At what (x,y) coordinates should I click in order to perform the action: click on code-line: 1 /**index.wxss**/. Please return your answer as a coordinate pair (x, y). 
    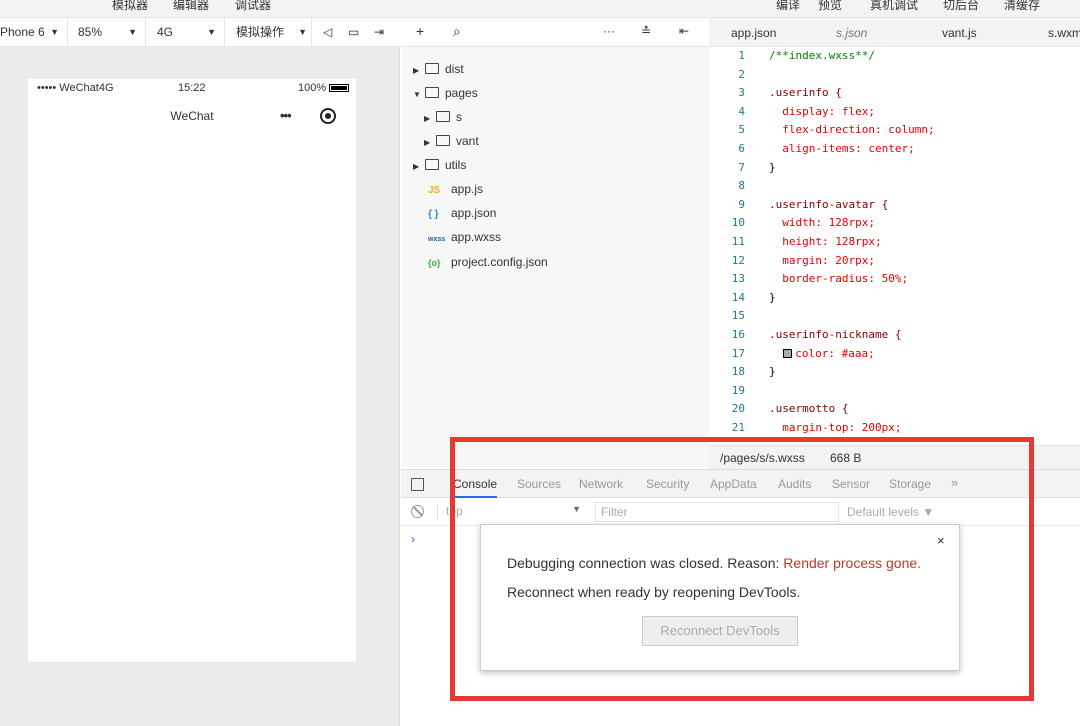
    Looking at the image, I should click on (792, 56).